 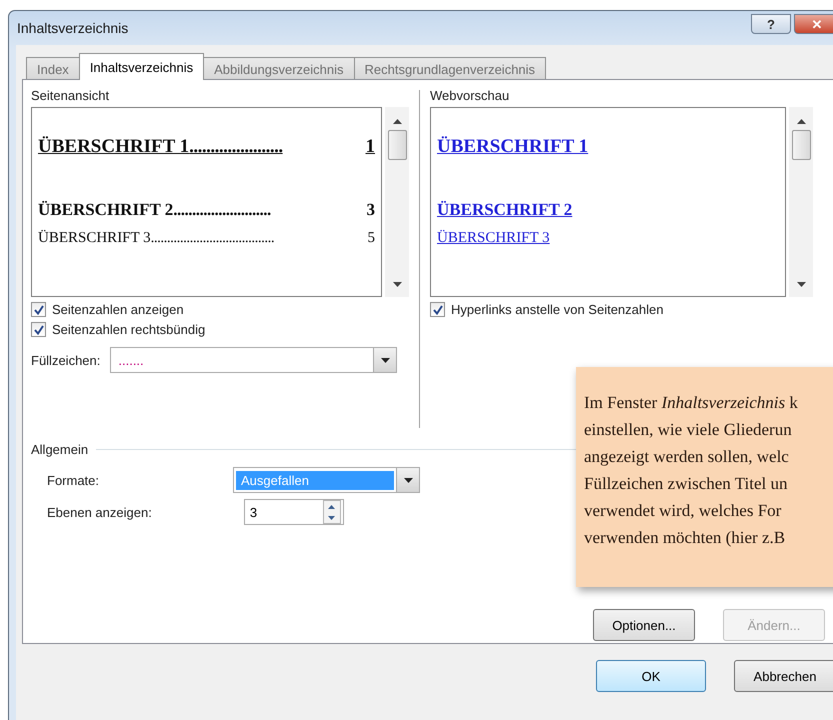 What do you see at coordinates (294, 512) in the screenshot?
I see `levels-spinner: 3` at bounding box center [294, 512].